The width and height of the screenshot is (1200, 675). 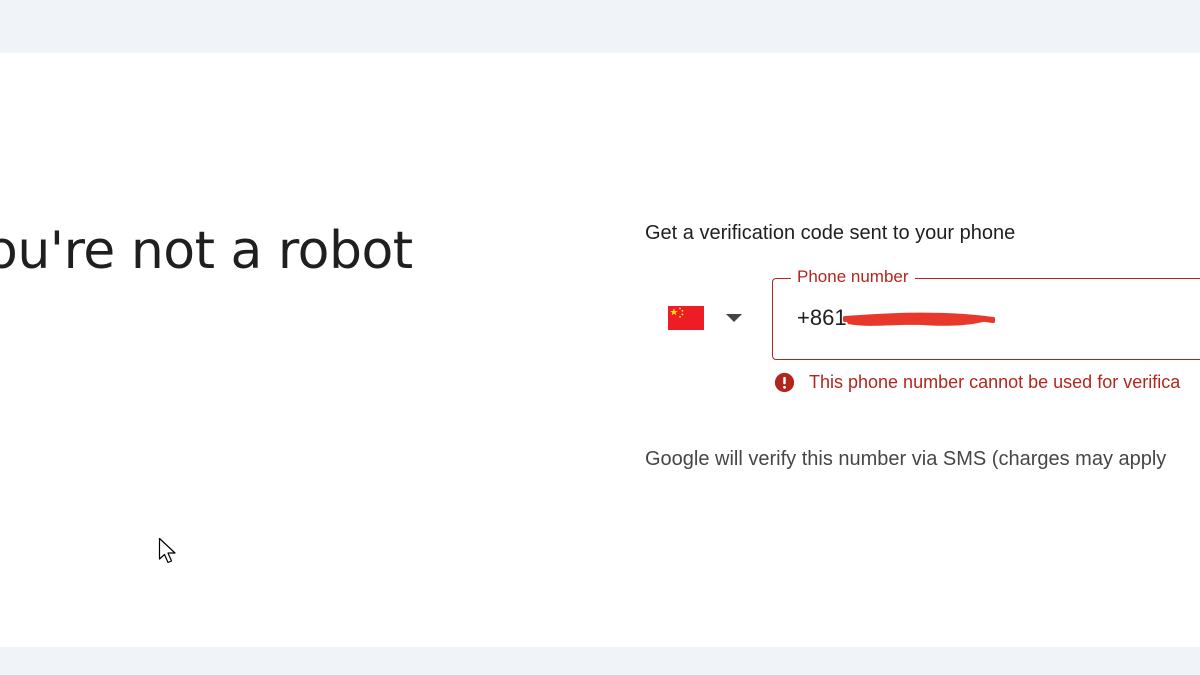 What do you see at coordinates (734, 318) in the screenshot?
I see `caret-down-icon` at bounding box center [734, 318].